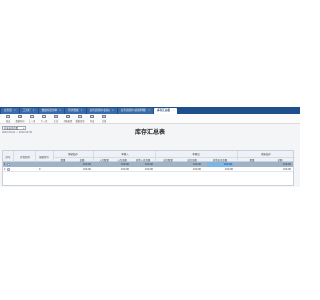  I want to click on list-config-icon: ≡, so click(68, 116).